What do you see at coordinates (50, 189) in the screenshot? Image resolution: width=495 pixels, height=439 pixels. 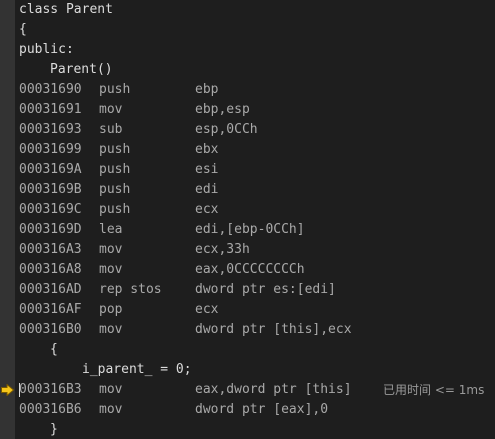 I see `asm-address: 0003169B` at bounding box center [50, 189].